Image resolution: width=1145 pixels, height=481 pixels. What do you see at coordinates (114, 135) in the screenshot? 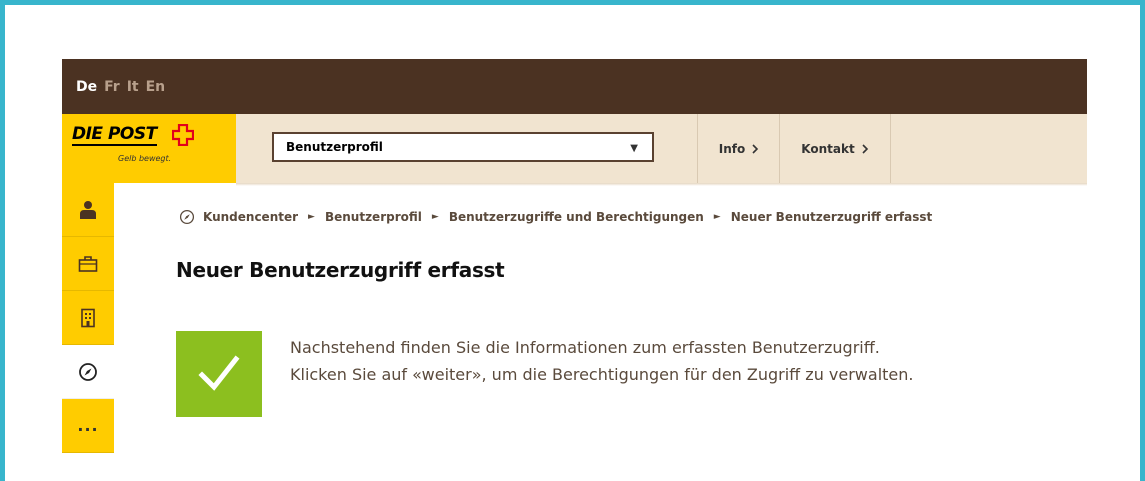
I see `logo-name: DIE POST` at bounding box center [114, 135].